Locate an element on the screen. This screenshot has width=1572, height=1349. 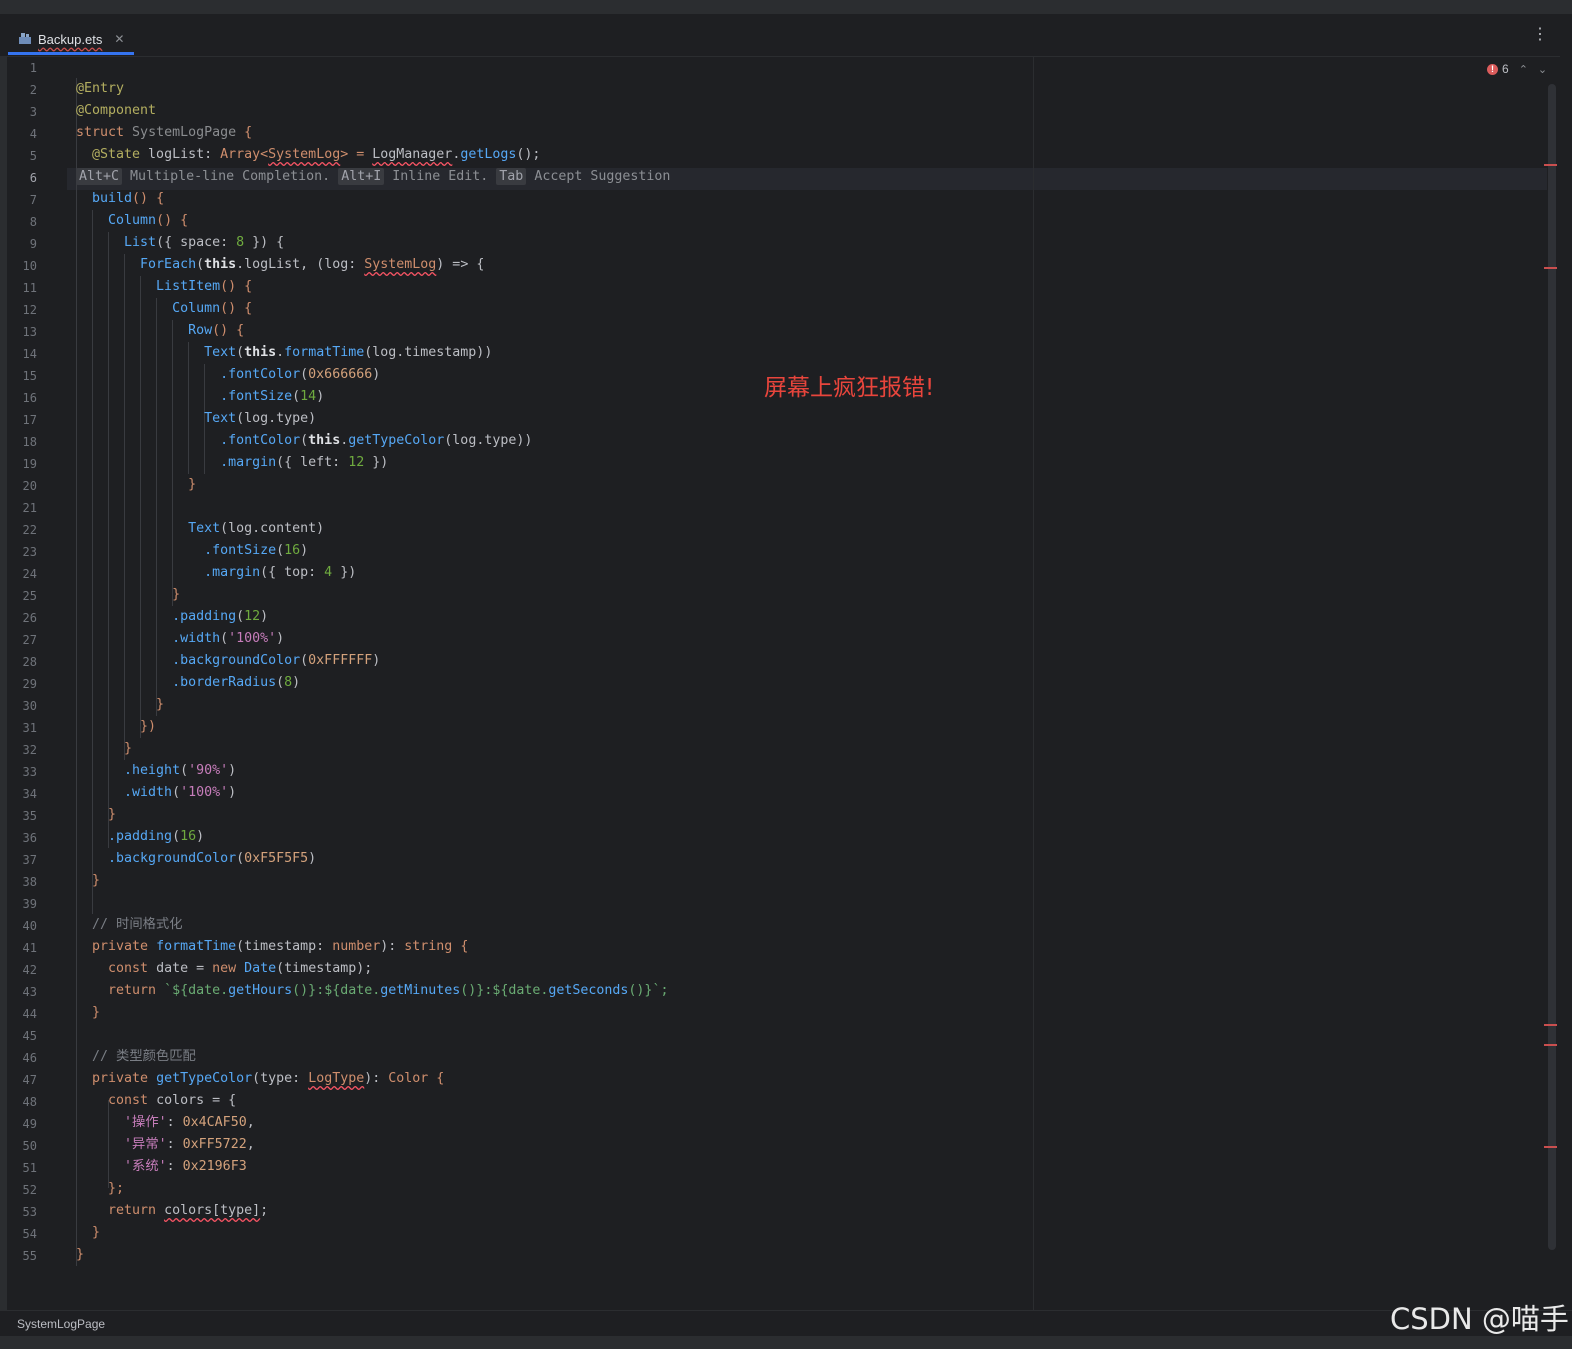
line-number: 39 is located at coordinates (22, 904).